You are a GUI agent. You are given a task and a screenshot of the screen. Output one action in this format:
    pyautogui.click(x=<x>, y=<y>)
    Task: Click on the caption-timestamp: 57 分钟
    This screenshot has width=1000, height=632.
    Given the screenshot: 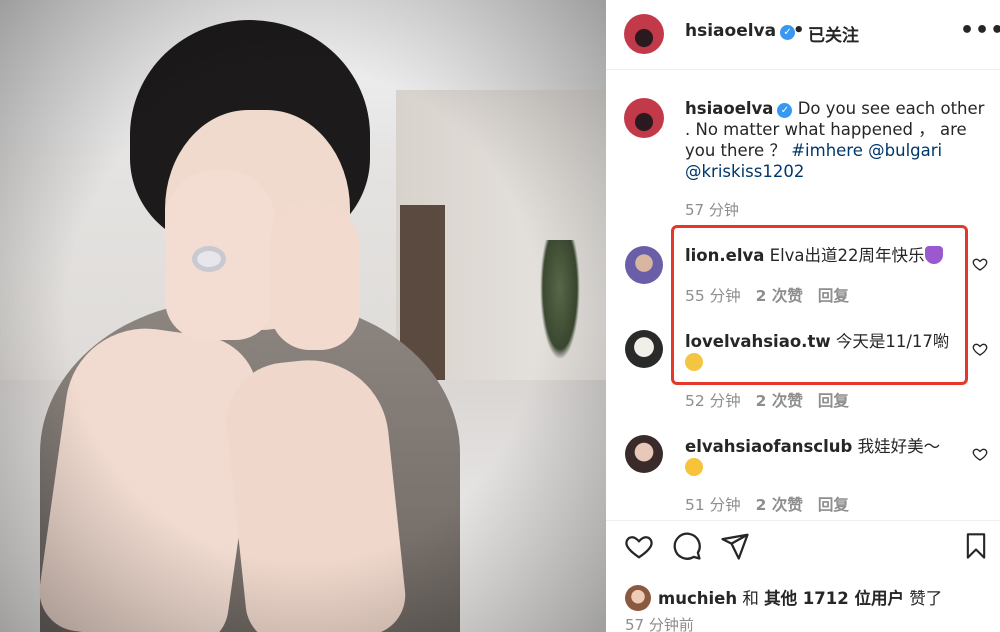 What is the action you would take?
    pyautogui.click(x=712, y=210)
    